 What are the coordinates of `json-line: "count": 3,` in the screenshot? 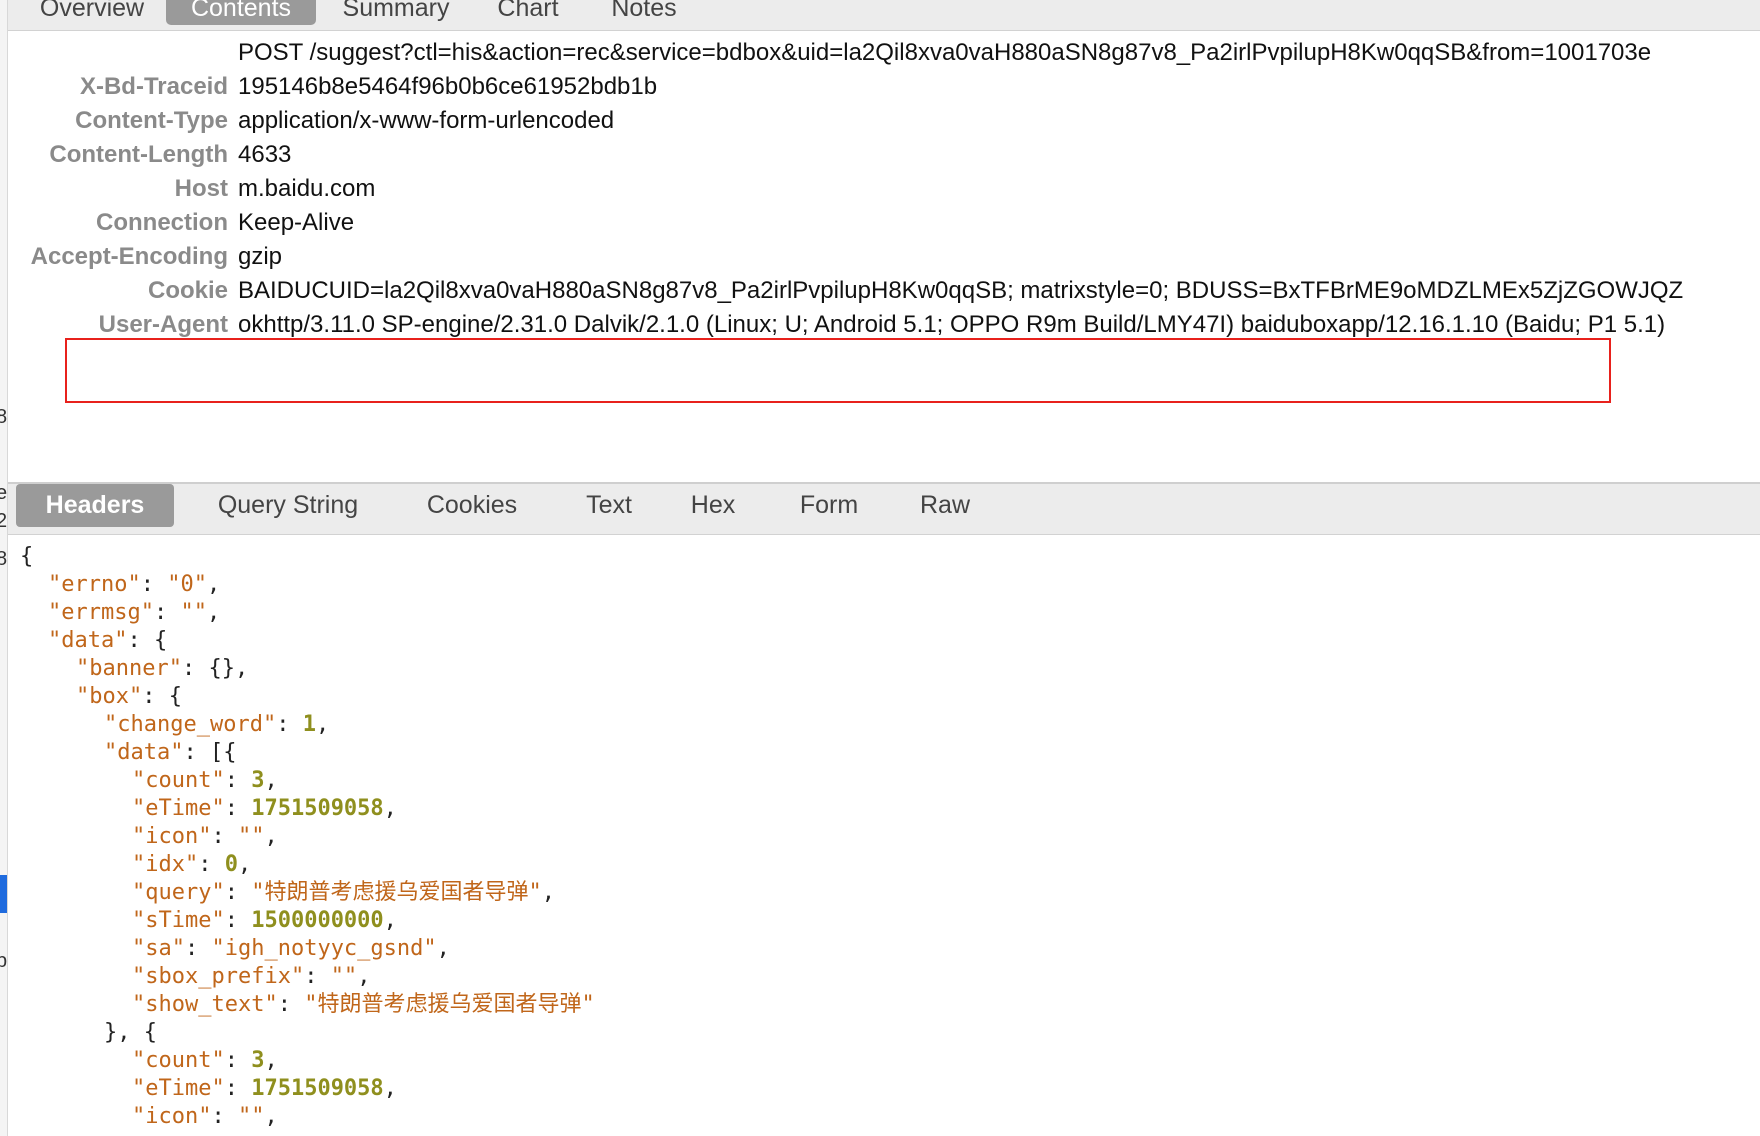 It's located at (205, 1061).